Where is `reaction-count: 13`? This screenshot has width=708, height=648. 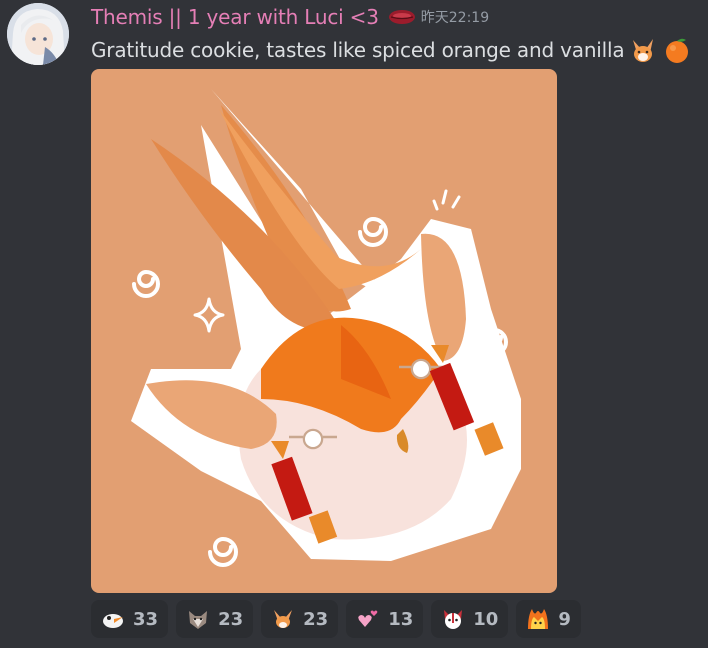 reaction-count: 13 is located at coordinates (401, 619).